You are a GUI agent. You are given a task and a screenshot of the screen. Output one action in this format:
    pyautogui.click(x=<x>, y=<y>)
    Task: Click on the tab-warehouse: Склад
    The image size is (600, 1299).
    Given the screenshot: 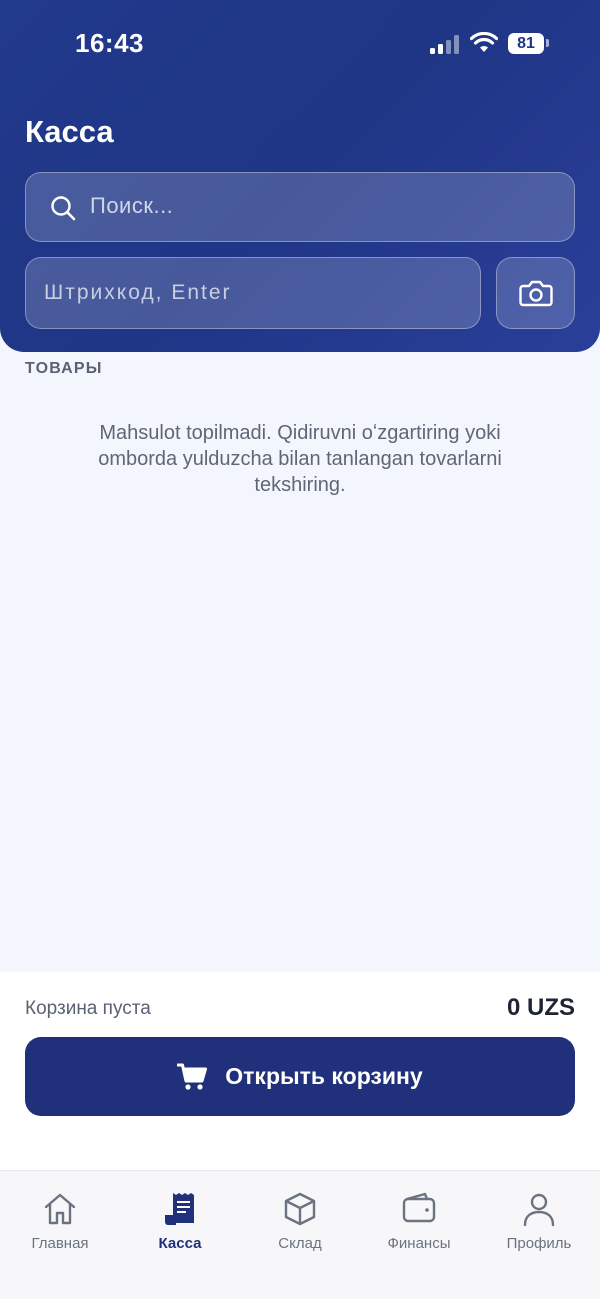 What is the action you would take?
    pyautogui.click(x=300, y=1226)
    